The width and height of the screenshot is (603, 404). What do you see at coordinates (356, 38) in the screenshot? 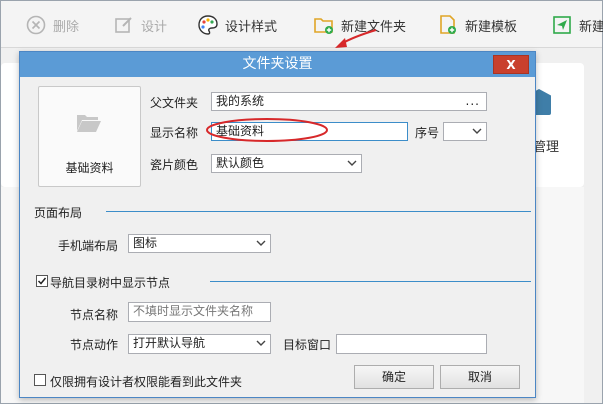
I see `annotation-arrow-icon` at bounding box center [356, 38].